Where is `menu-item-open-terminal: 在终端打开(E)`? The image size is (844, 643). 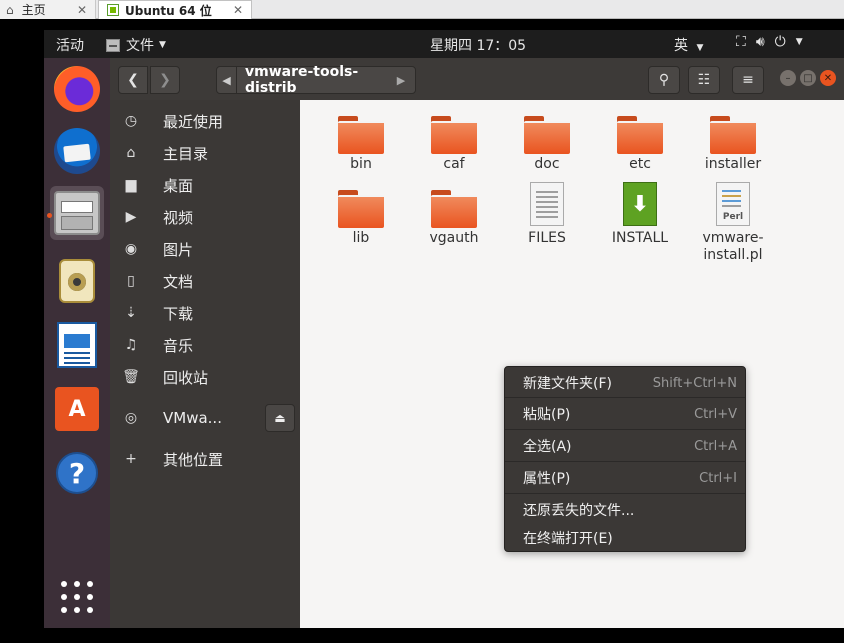
menu-item-open-terminal: 在终端打开(E) is located at coordinates (625, 538).